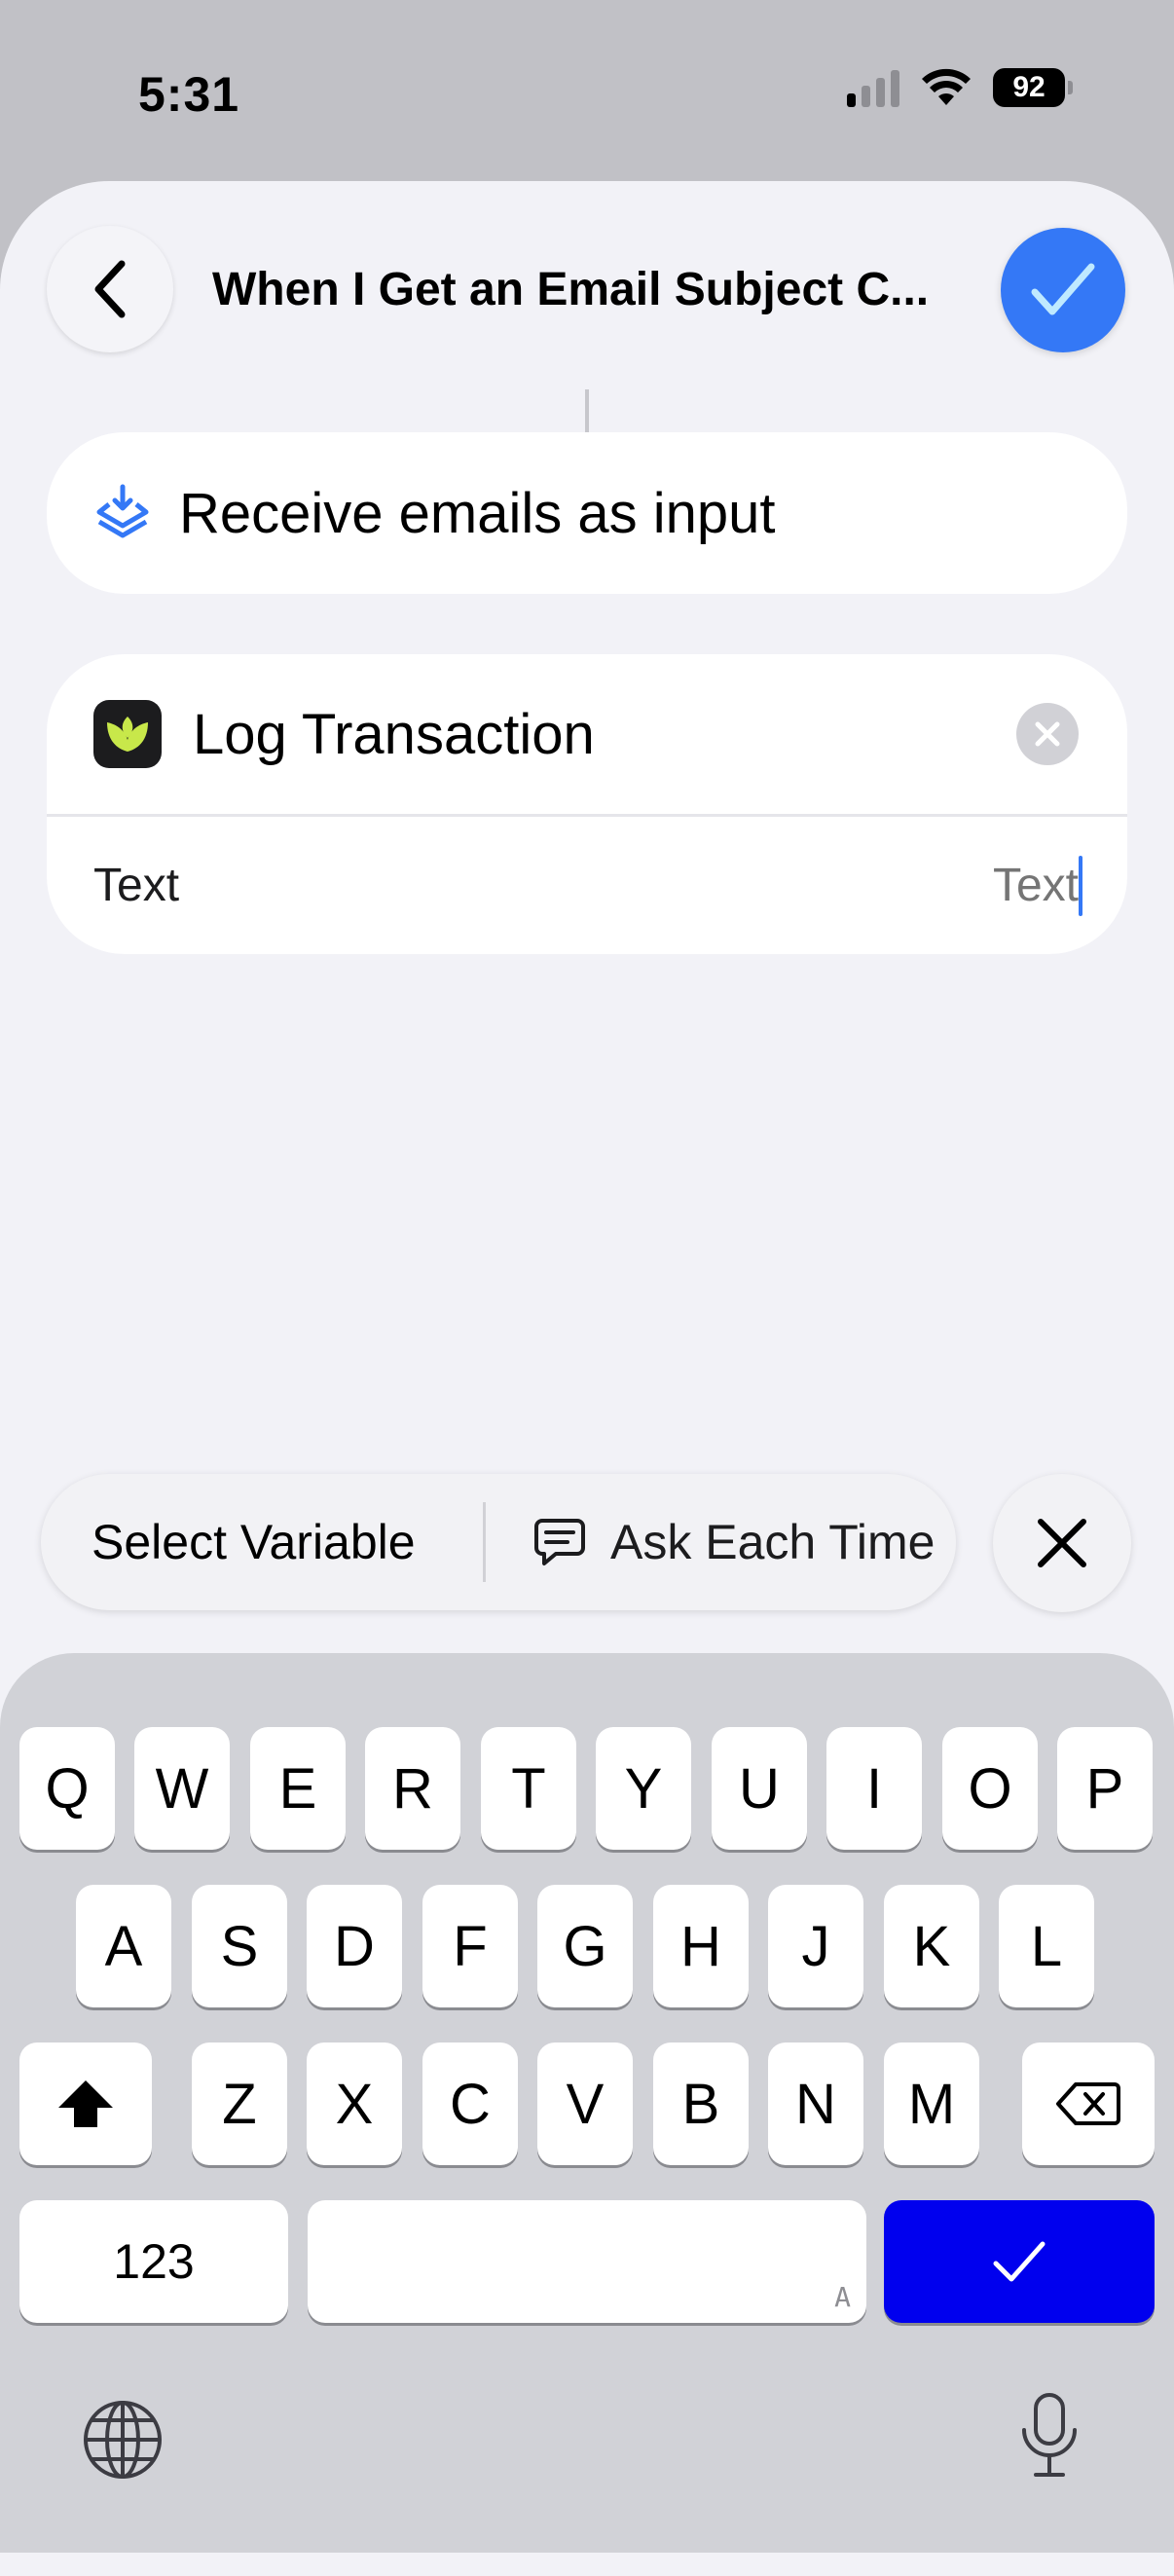 This screenshot has width=1174, height=2576. I want to click on status-icons: 92, so click(960, 87).